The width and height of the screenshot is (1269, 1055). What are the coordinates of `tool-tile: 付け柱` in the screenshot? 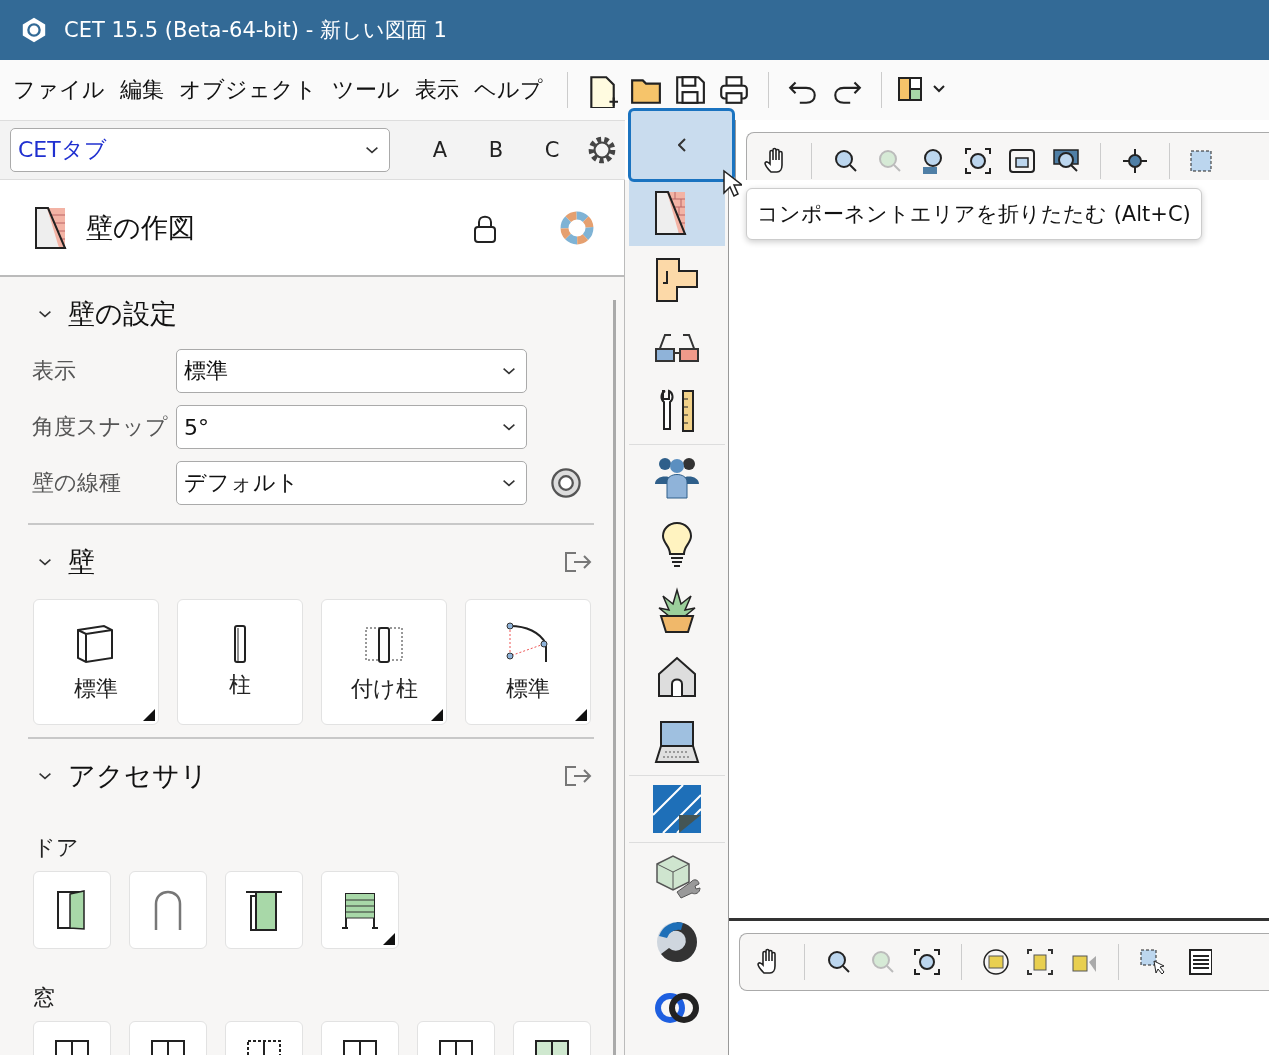 It's located at (384, 662).